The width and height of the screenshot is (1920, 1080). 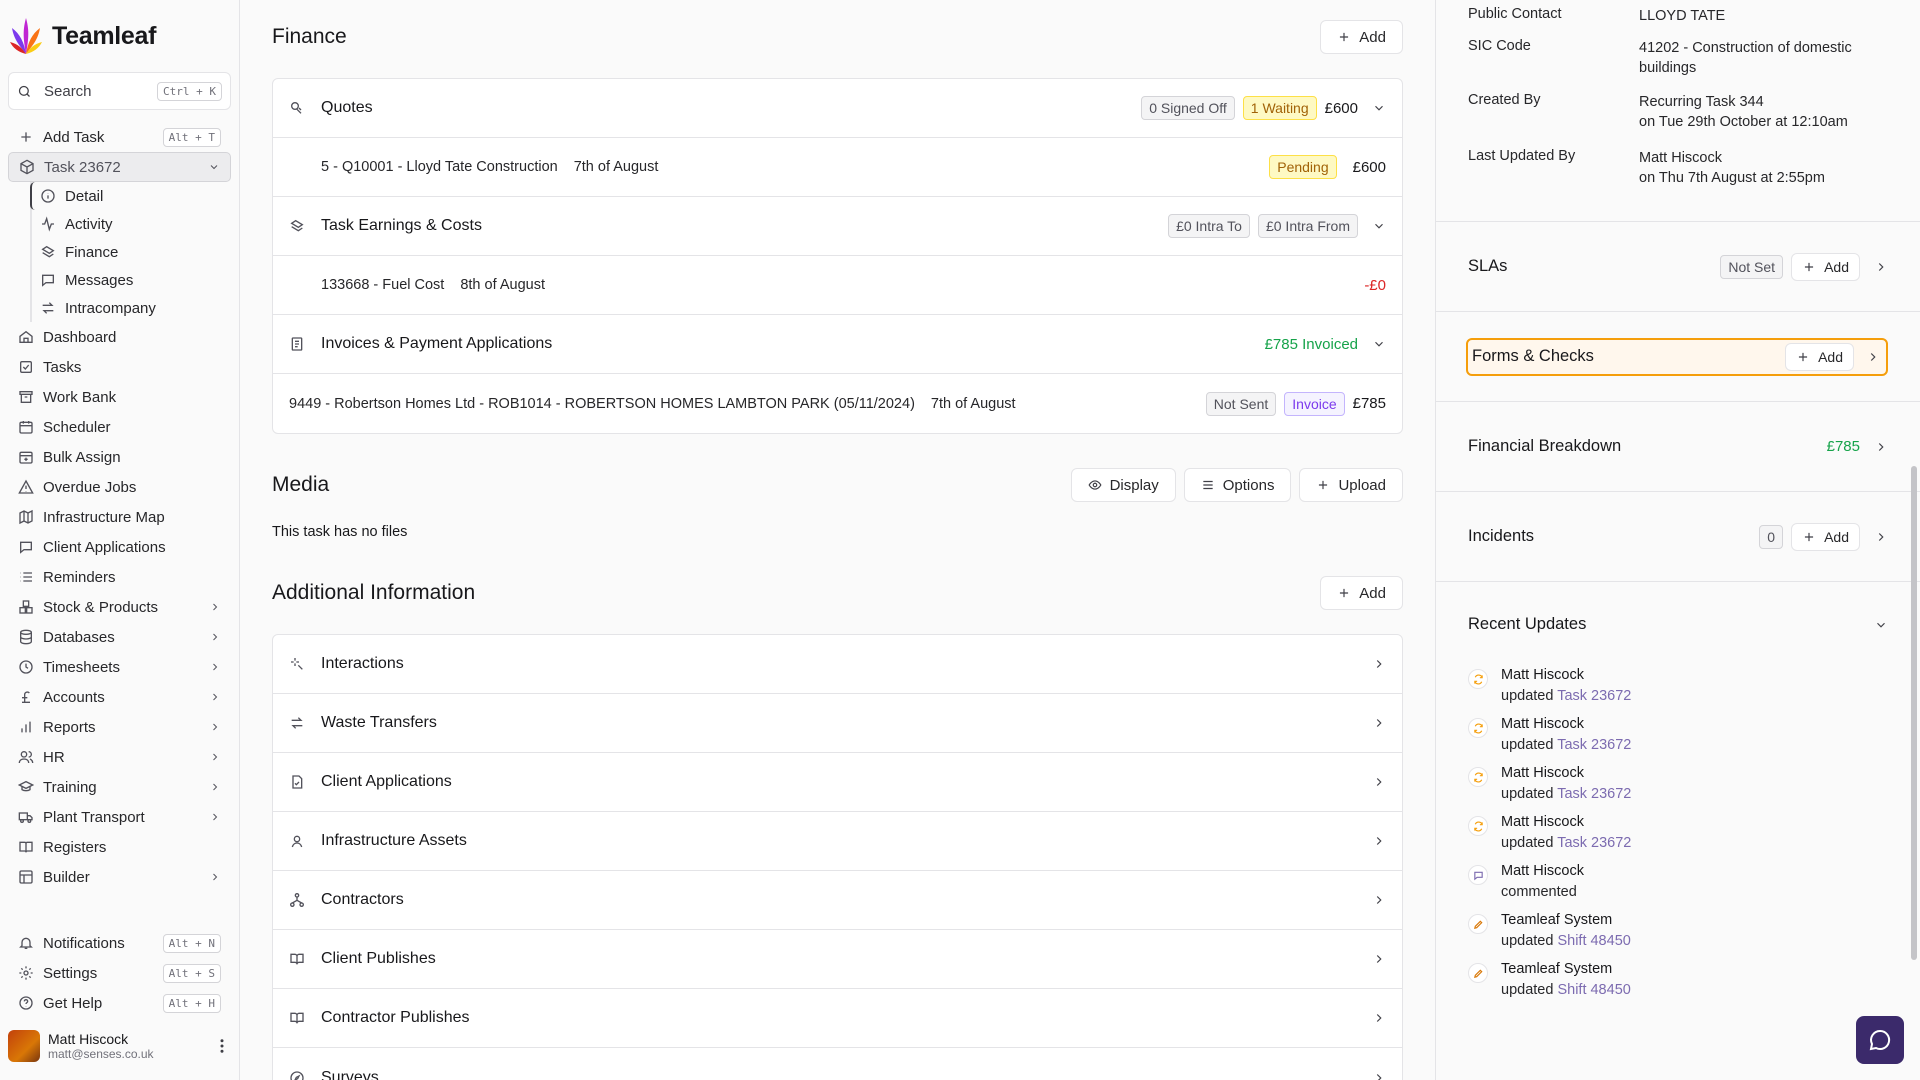 I want to click on subnav-finance: Finance, so click(x=131, y=252).